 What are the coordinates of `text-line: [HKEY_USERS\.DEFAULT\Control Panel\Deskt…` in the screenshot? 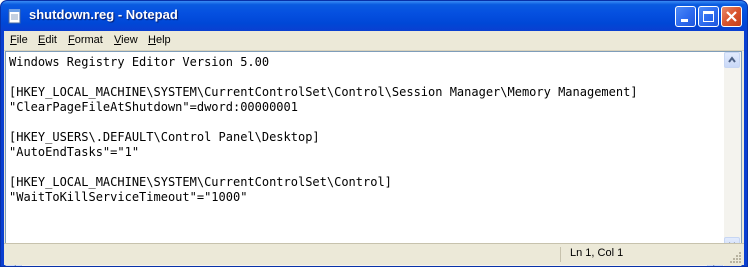 It's located at (164, 137).